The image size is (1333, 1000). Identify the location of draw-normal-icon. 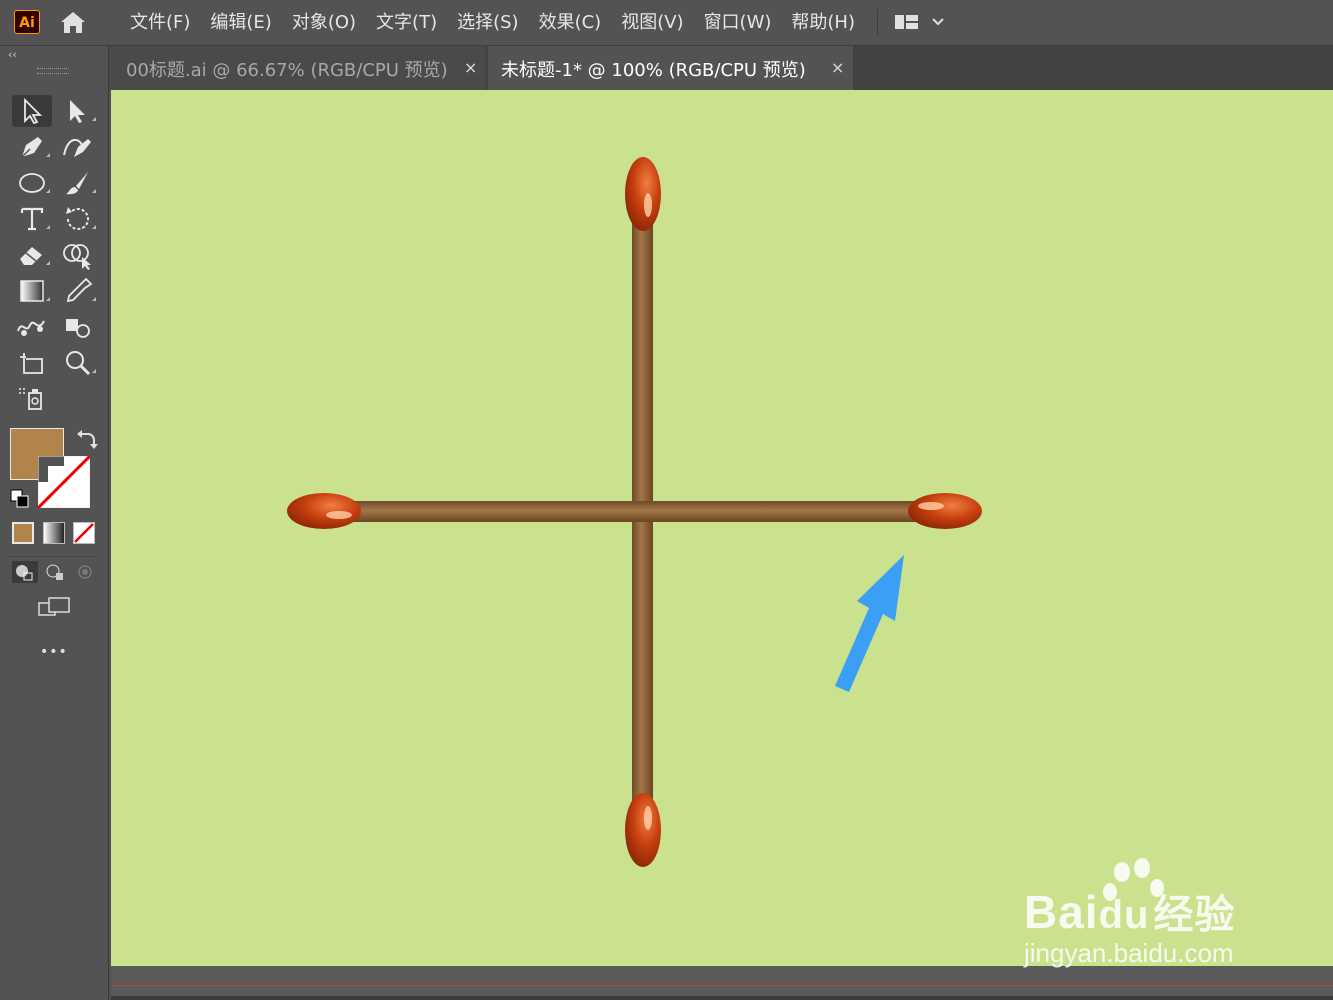
(25, 572).